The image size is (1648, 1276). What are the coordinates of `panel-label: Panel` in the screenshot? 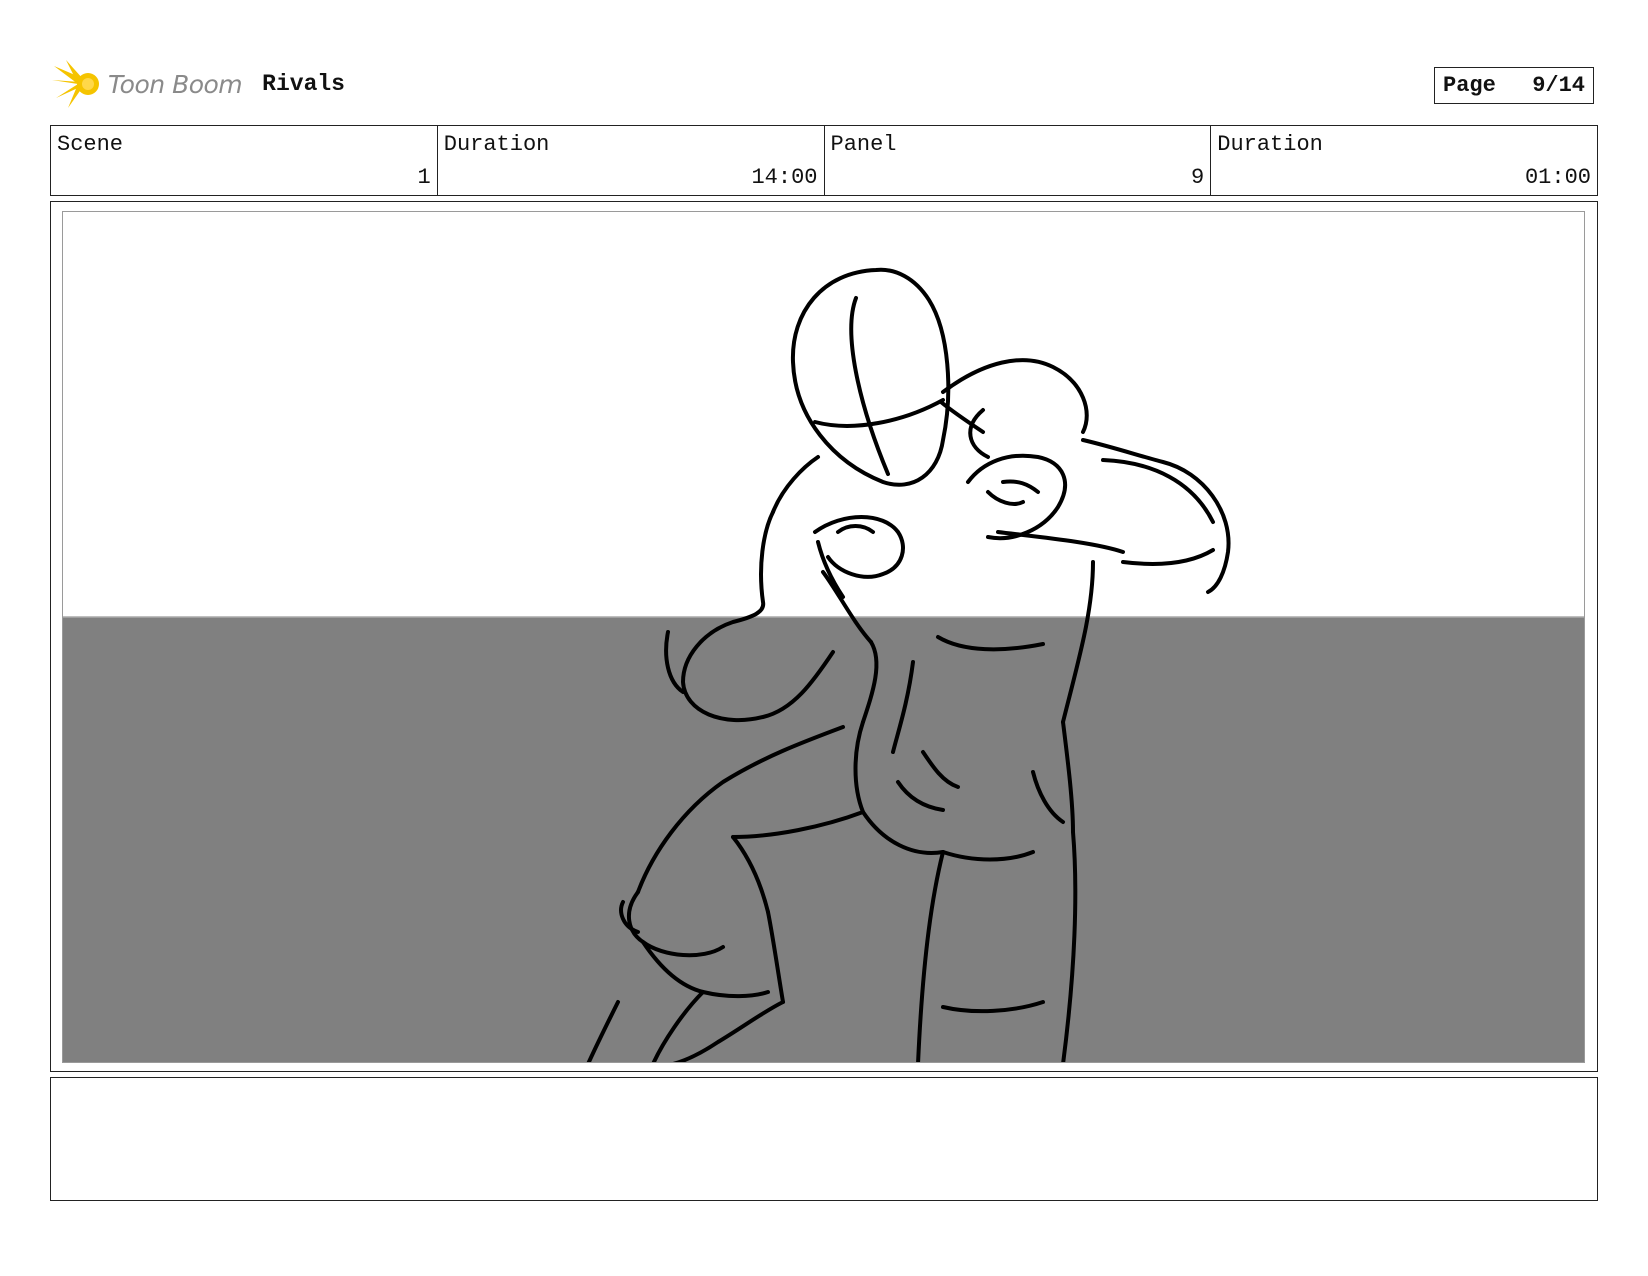 It's located at (863, 144).